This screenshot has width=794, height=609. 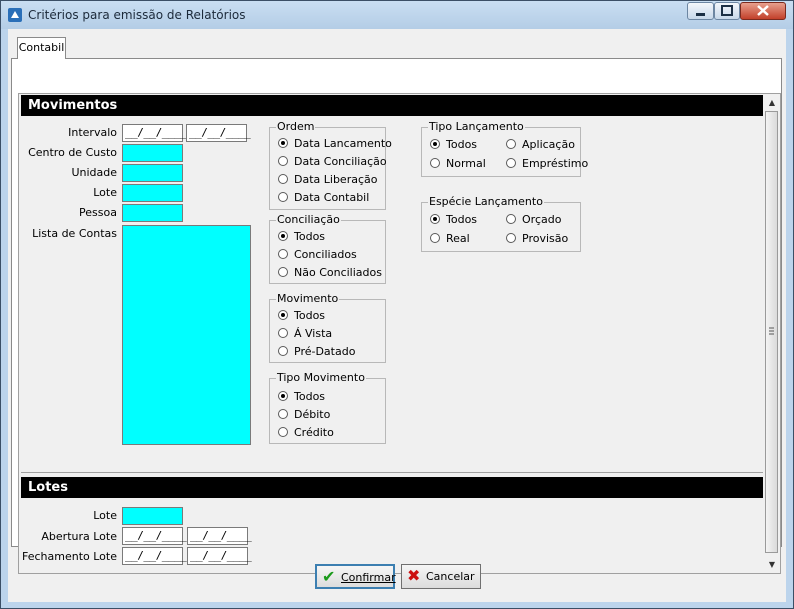 What do you see at coordinates (317, 254) in the screenshot?
I see `radio-conciliados: Conciliados` at bounding box center [317, 254].